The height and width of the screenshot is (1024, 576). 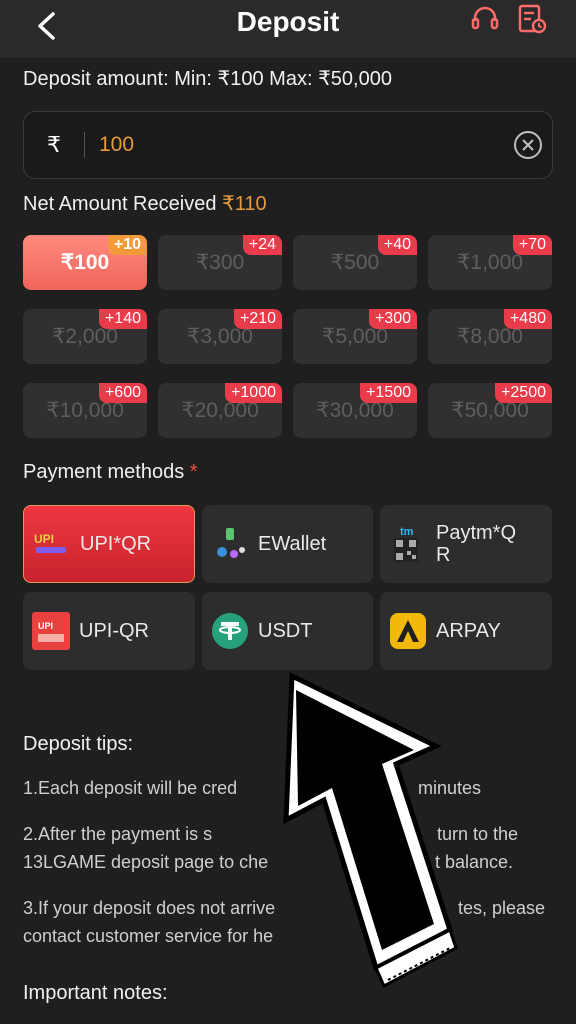 I want to click on amount-label: ₹500, so click(x=355, y=262).